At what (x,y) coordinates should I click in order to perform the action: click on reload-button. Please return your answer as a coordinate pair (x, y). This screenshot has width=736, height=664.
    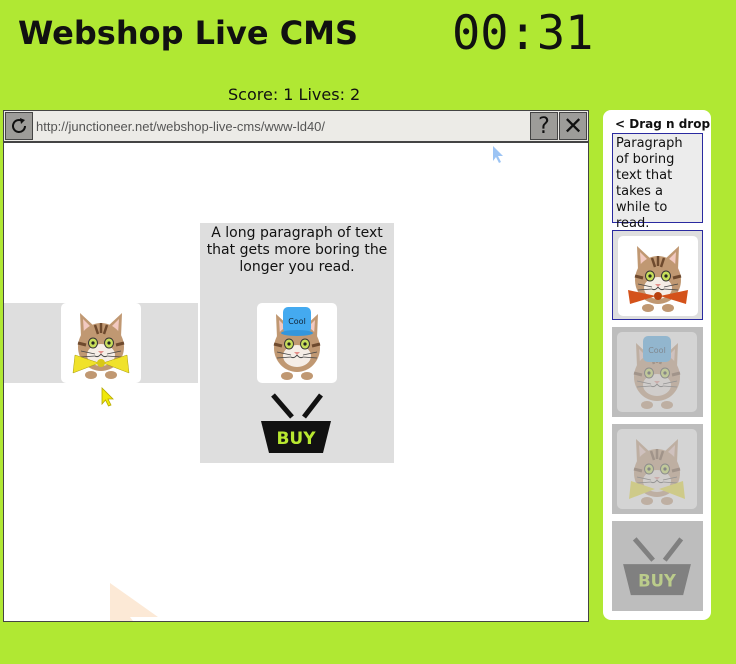
    Looking at the image, I should click on (19, 126).